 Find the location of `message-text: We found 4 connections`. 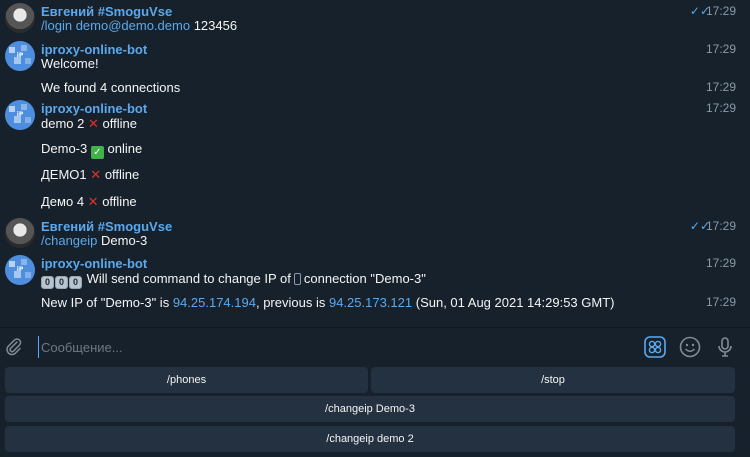

message-text: We found 4 connections is located at coordinates (111, 87).